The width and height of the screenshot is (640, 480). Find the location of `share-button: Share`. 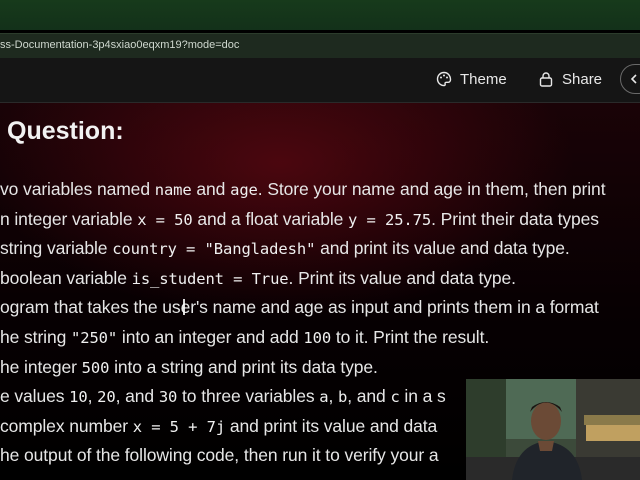

share-button: Share is located at coordinates (570, 79).